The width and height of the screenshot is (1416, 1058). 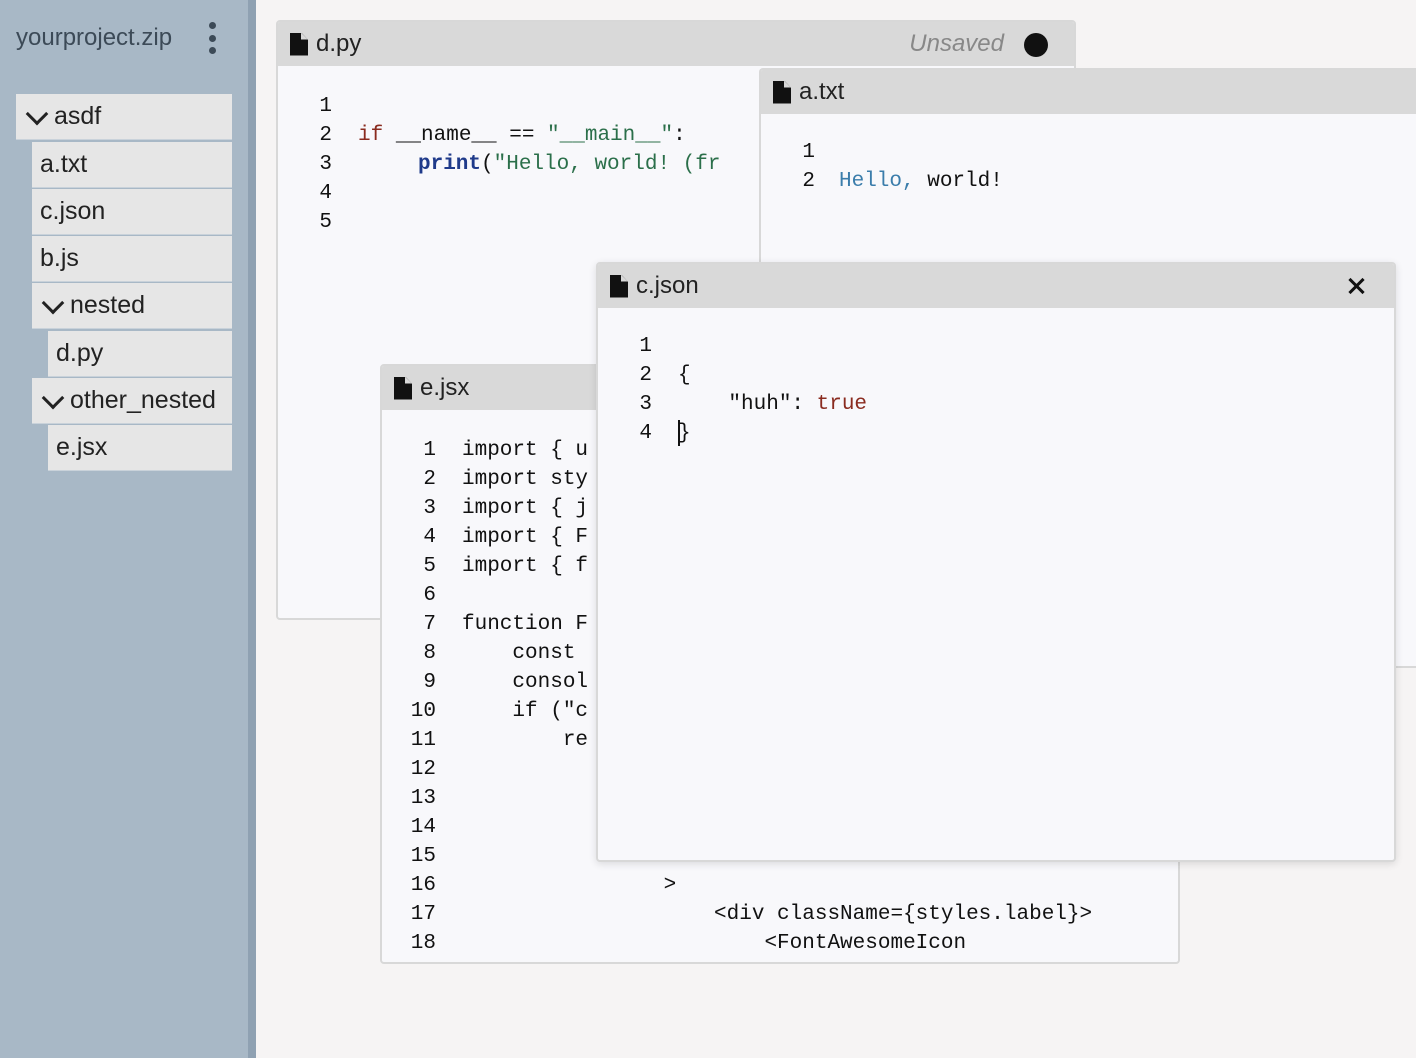 I want to click on line-number: 9, so click(x=429, y=682).